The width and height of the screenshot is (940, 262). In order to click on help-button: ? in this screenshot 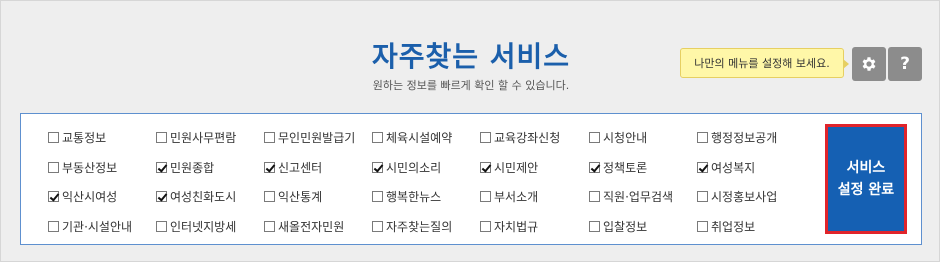, I will do `click(905, 64)`.